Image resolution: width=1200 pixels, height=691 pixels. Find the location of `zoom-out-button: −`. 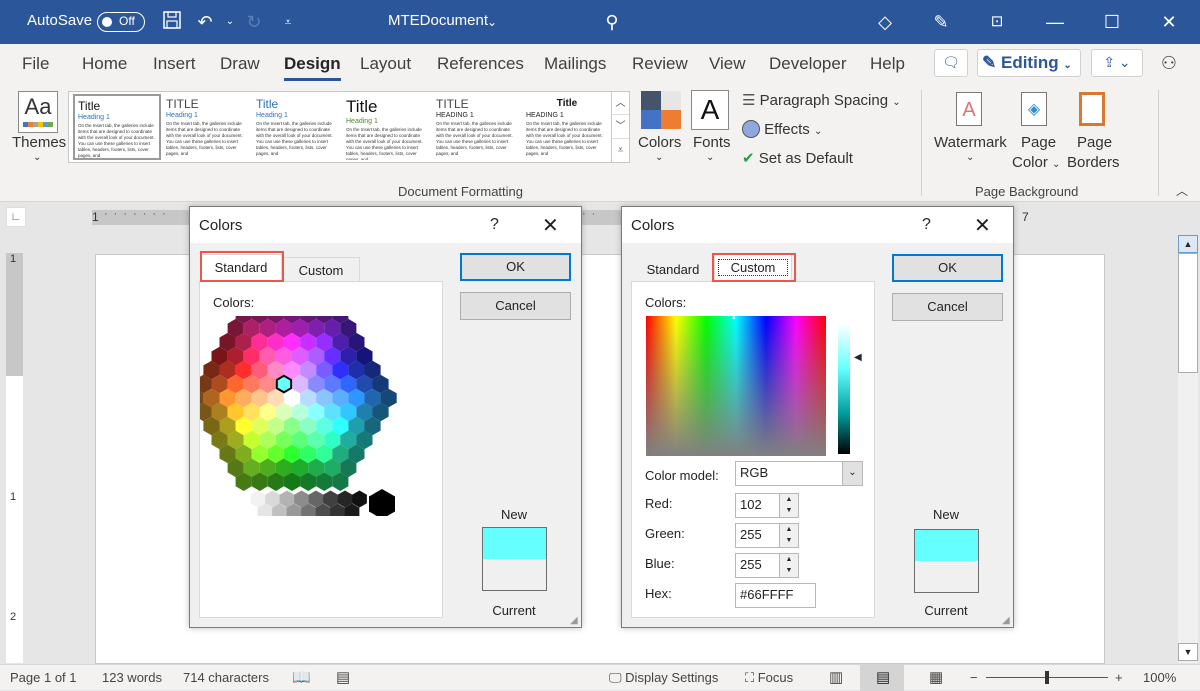

zoom-out-button: − is located at coordinates (974, 677).